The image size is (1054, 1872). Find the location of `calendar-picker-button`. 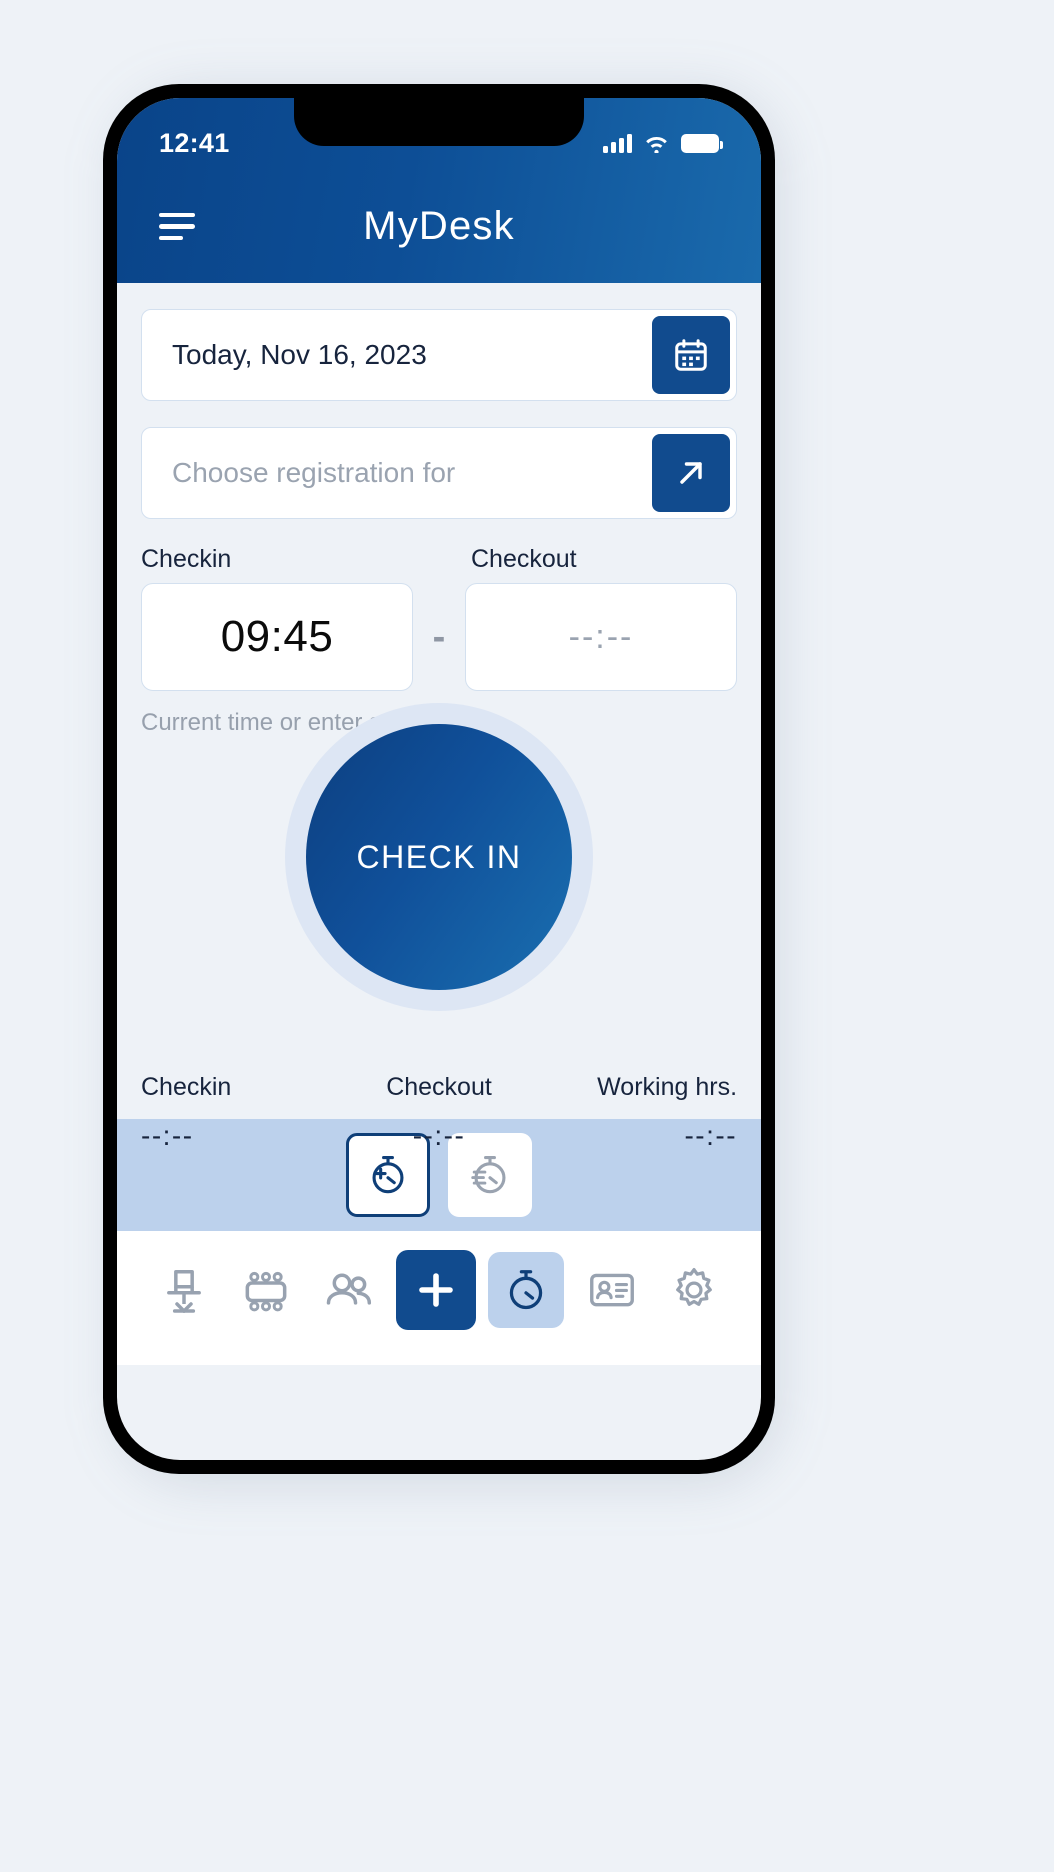

calendar-picker-button is located at coordinates (691, 355).